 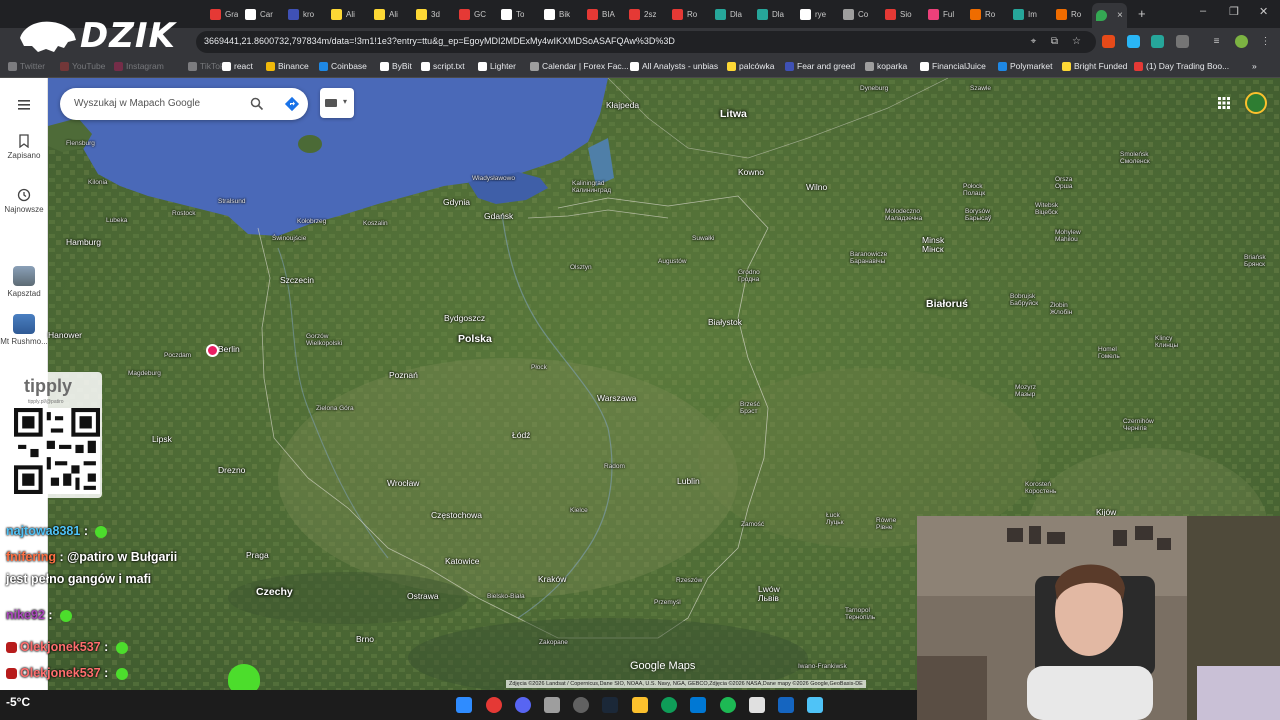 I want to click on install-app-icon: ⧉, so click(x=1054, y=41).